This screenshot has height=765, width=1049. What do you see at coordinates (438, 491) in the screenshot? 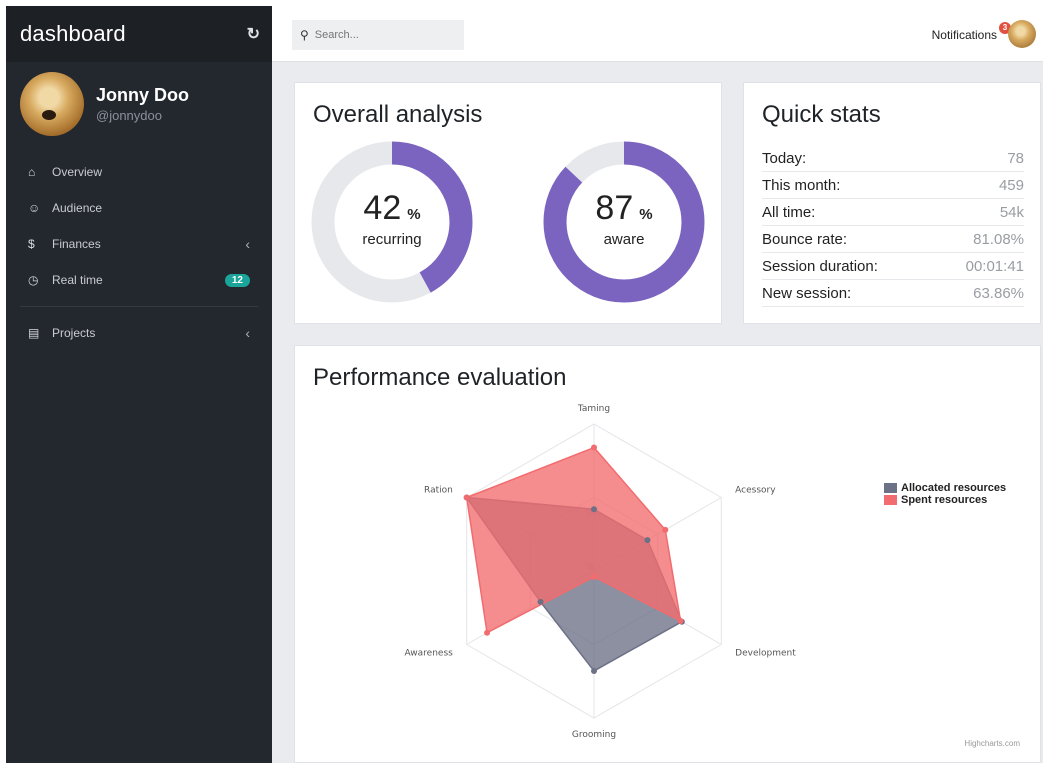
I see `axis-category-label: Ration` at bounding box center [438, 491].